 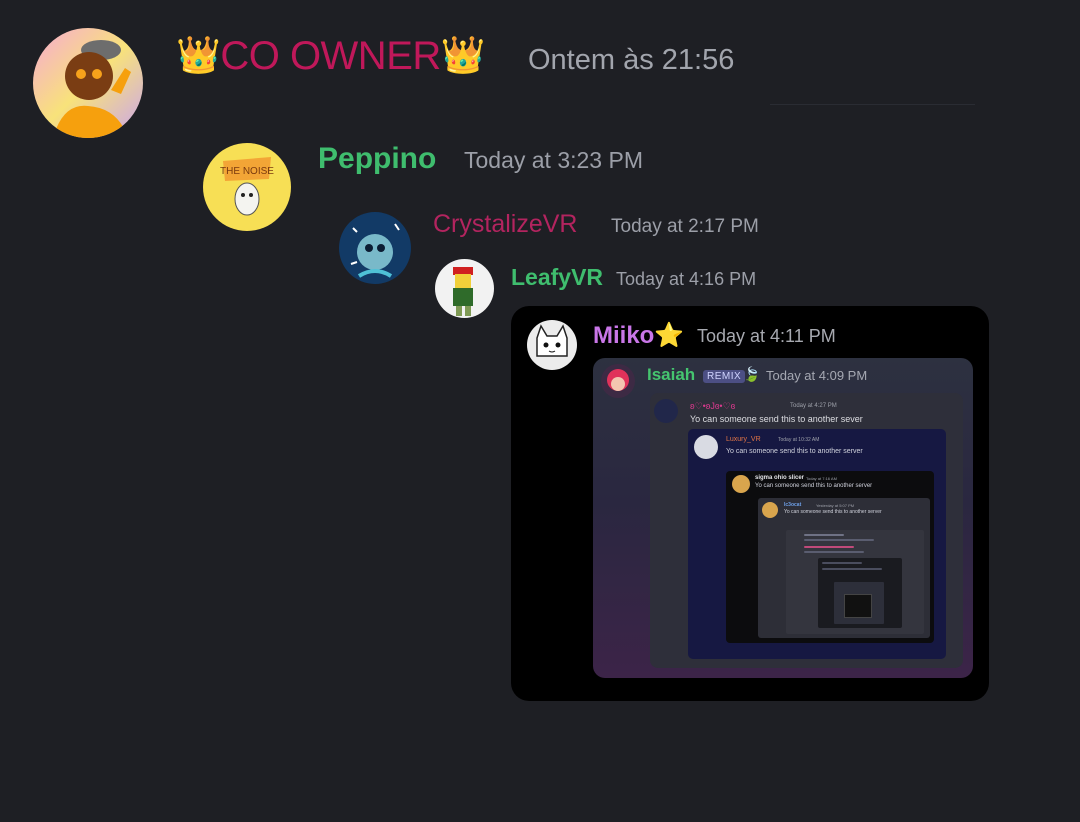 What do you see at coordinates (377, 159) in the screenshot?
I see `peppino-username: Peppino` at bounding box center [377, 159].